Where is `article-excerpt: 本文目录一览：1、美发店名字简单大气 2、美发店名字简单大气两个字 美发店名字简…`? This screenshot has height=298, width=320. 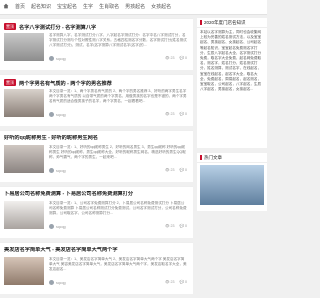 article-excerpt: 本文目录一览：1、美发店名字简单大气 2、美发店名字简单大气两个字 美发店名字简… is located at coordinates (118, 264).